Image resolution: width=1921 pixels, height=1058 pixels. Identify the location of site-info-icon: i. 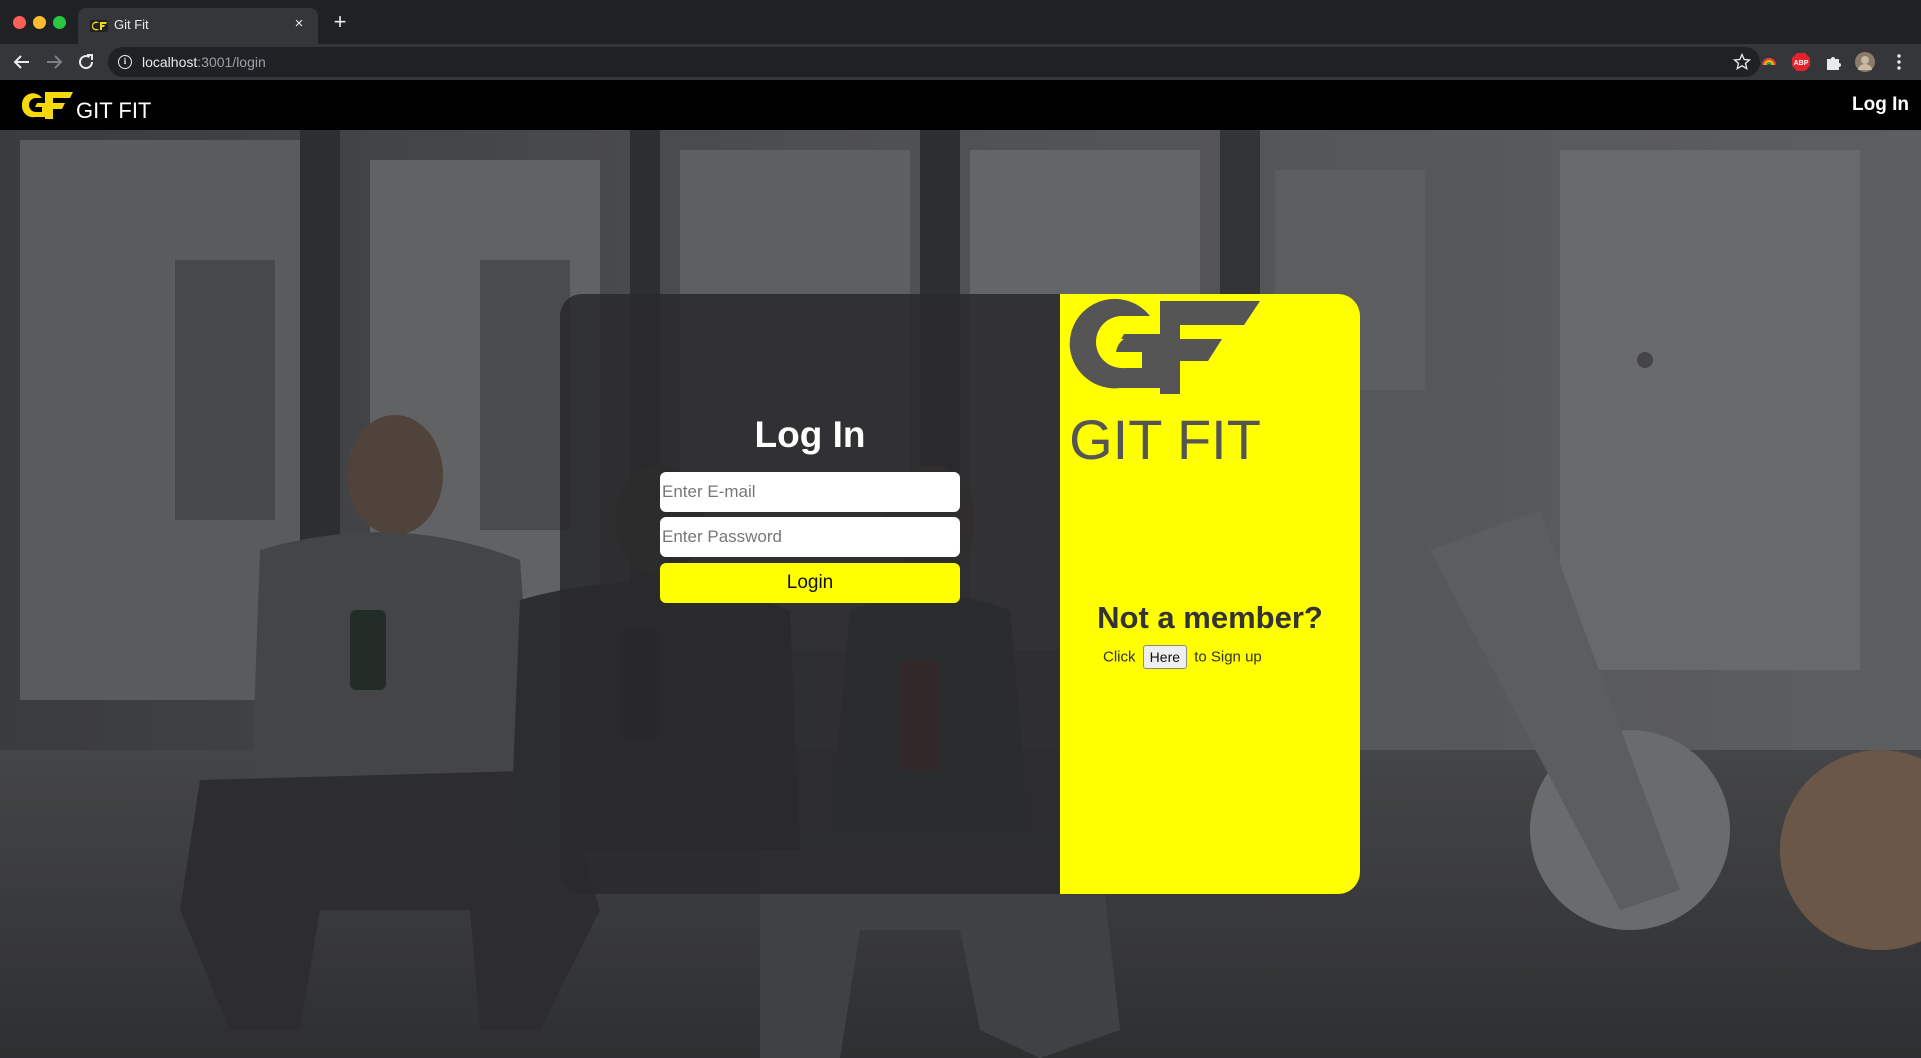
(125, 62).